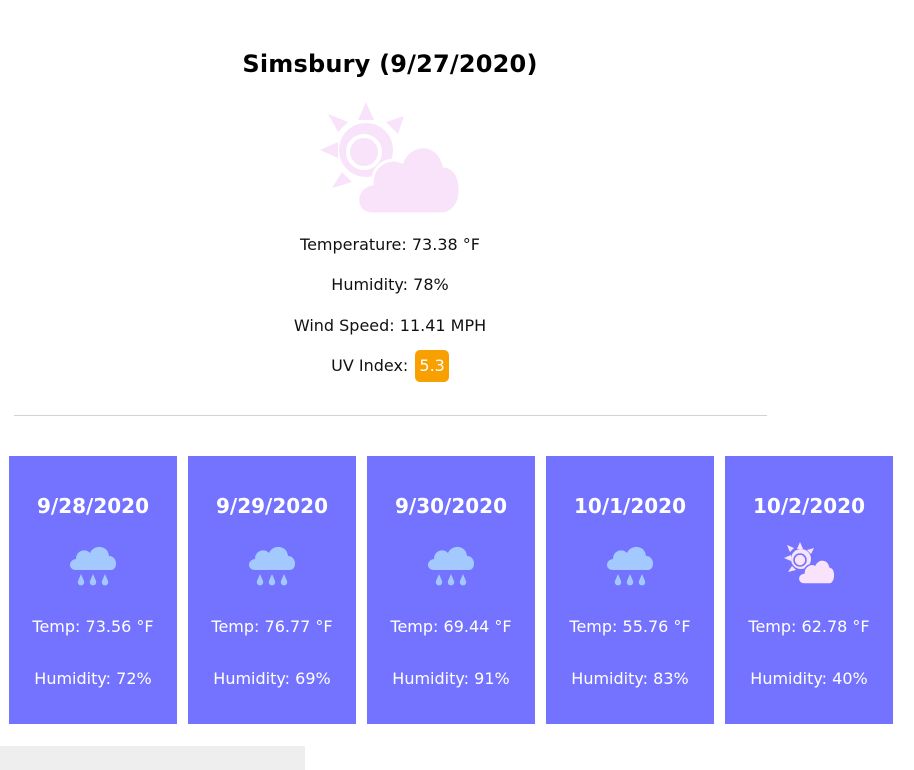 The image size is (914, 770). Describe the element at coordinates (809, 678) in the screenshot. I see `forecast-humidity: Humidity: 40%` at that location.